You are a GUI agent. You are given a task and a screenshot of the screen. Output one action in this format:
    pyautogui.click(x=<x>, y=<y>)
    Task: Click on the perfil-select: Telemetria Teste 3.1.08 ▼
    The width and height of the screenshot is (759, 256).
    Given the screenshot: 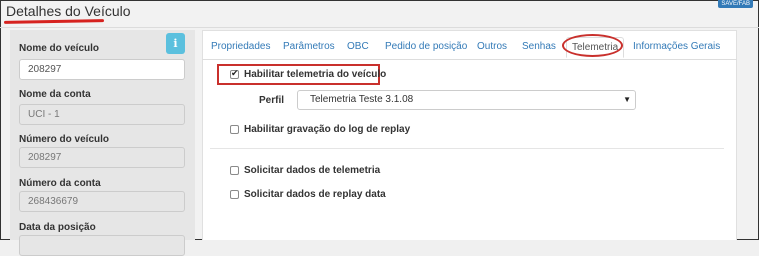 What is the action you would take?
    pyautogui.click(x=466, y=100)
    